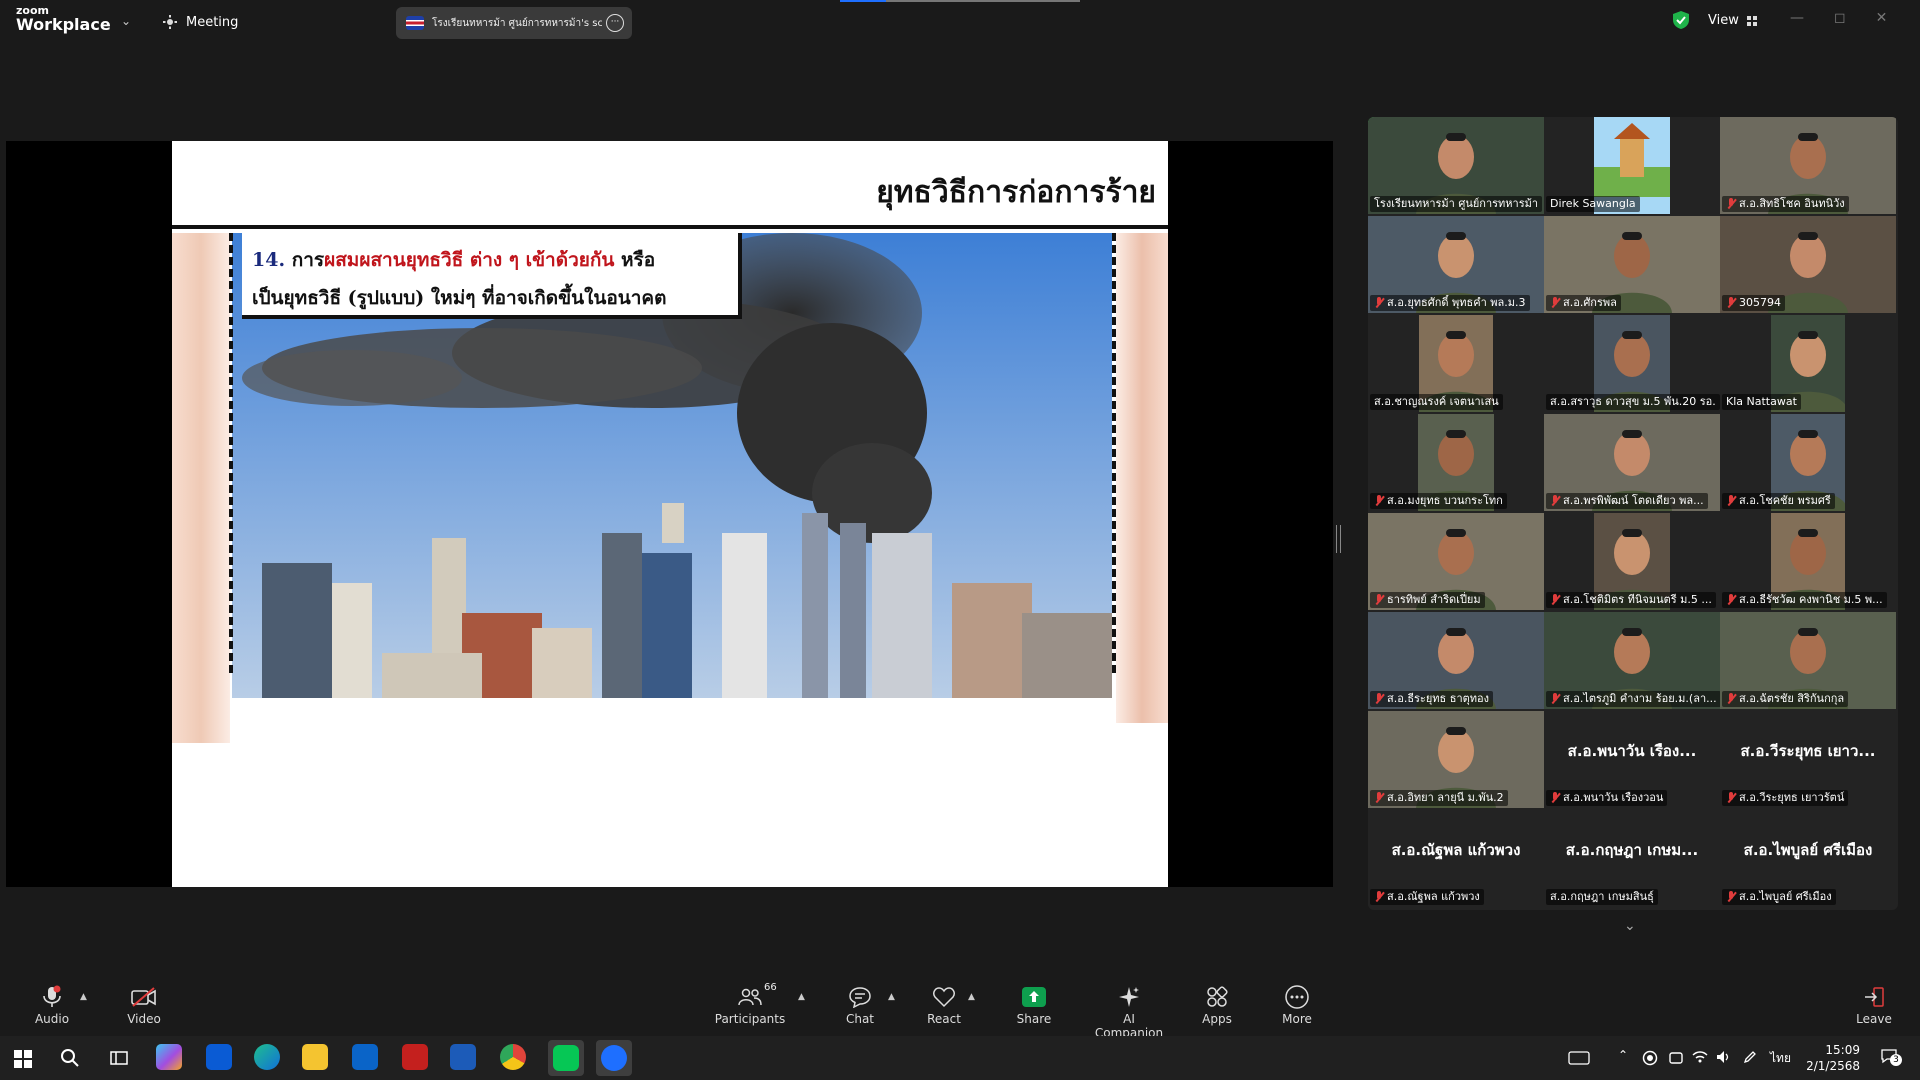  Describe the element at coordinates (891, 997) in the screenshot. I see `chat-caret-icon: ▲` at that location.